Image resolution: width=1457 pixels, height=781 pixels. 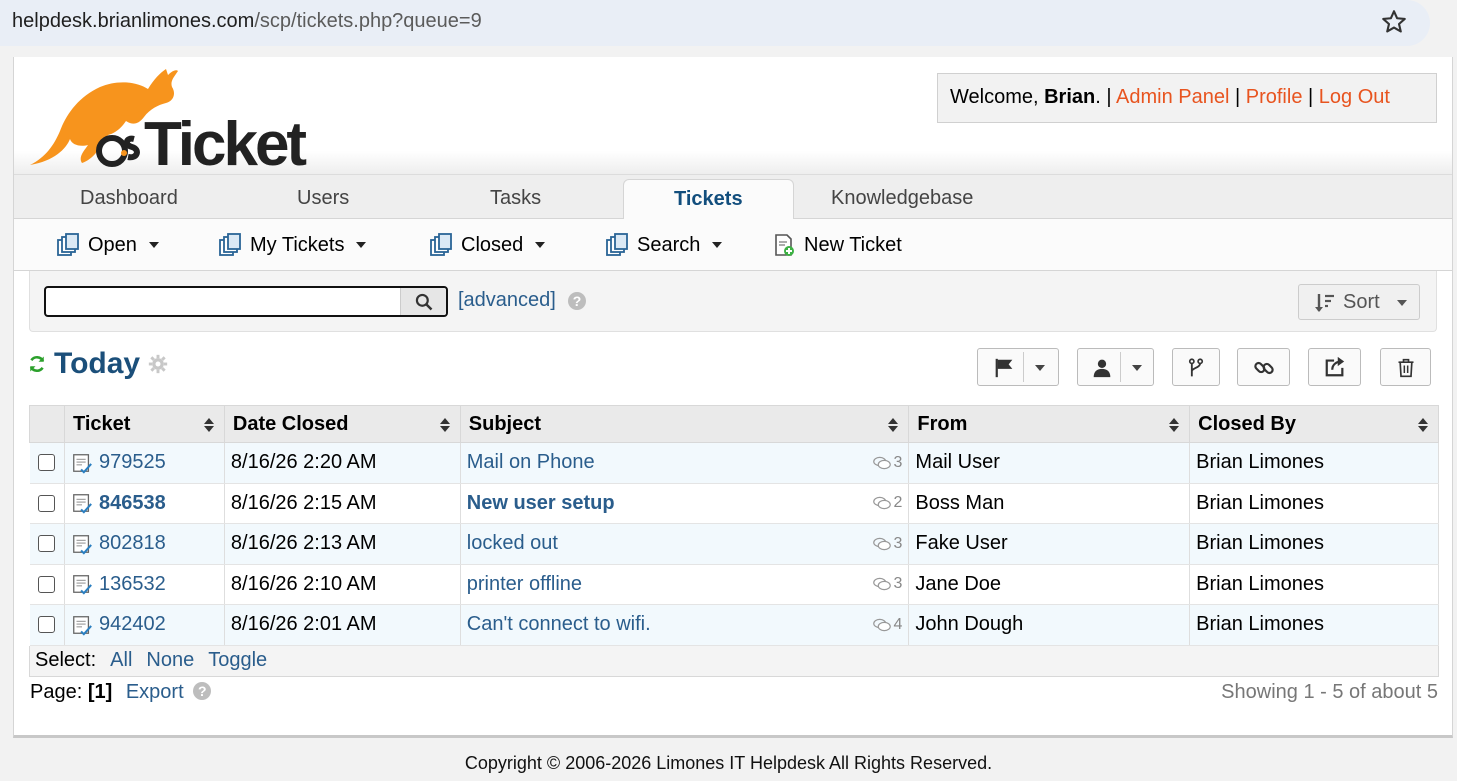 I want to click on select-controls: Select: All None Toggle, so click(x=734, y=661).